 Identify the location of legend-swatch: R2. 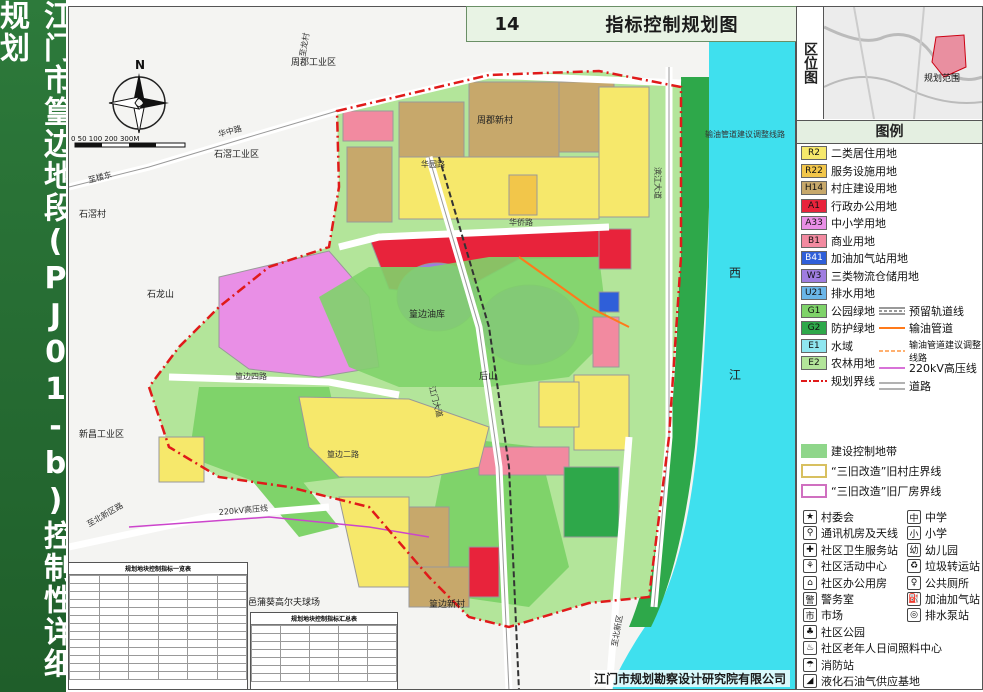
(814, 153).